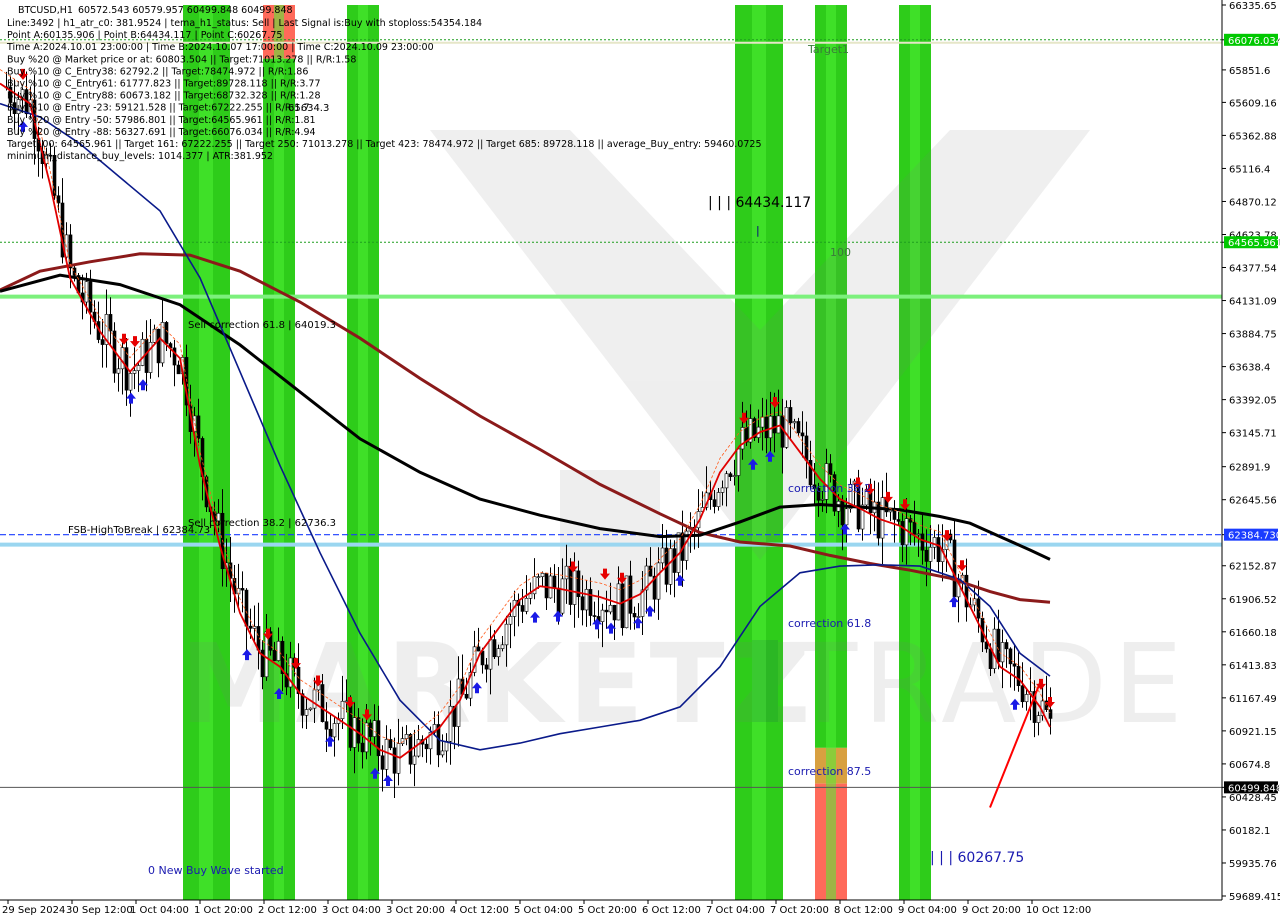  I want to click on y-tick-label: 63884.75, so click(1253, 335).